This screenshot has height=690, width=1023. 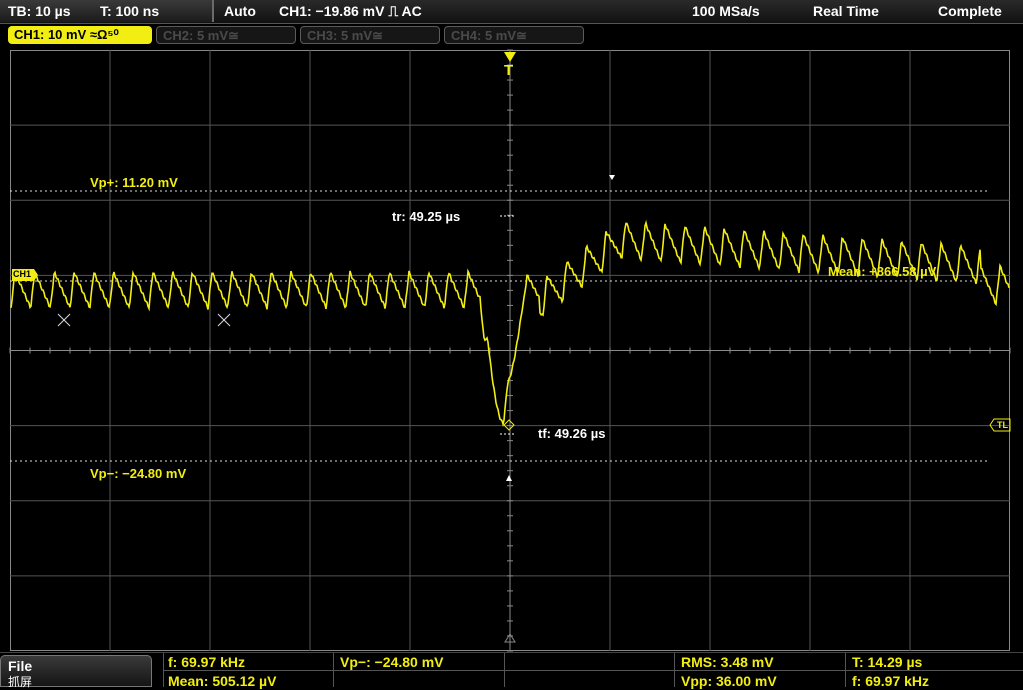 What do you see at coordinates (392, 662) in the screenshot?
I see `measure-vp-minus: Vp−: −24.80 mV` at bounding box center [392, 662].